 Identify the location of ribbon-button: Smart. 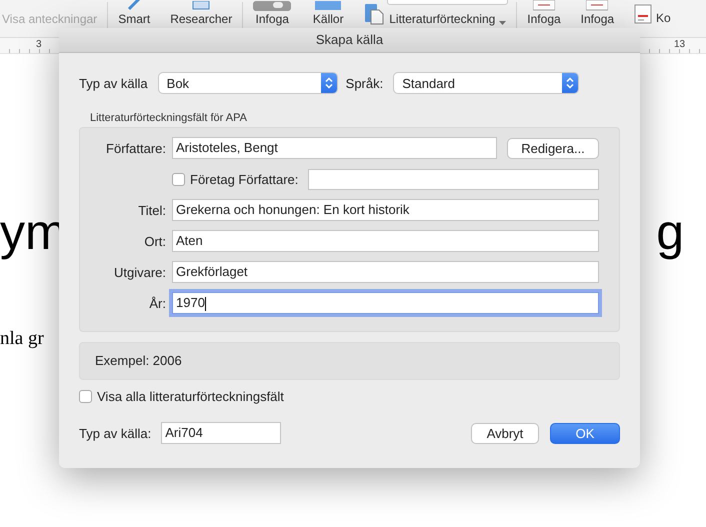
(134, 13).